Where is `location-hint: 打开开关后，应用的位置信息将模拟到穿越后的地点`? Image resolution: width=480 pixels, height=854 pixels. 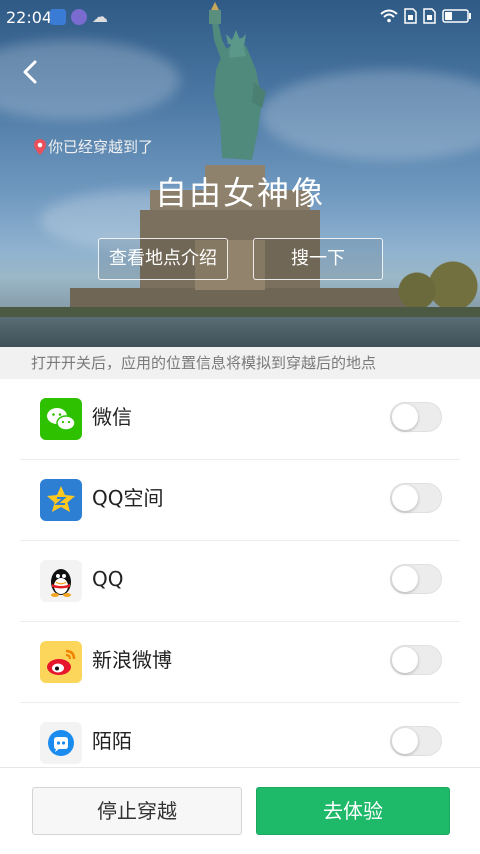
location-hint: 打开开关后，应用的位置信息将模拟到穿越后的地点 is located at coordinates (240, 363).